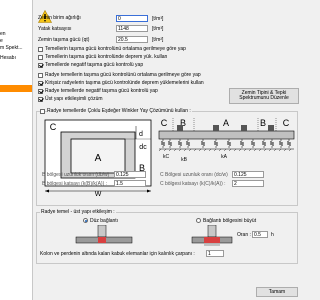 This screenshot has width=320, height=300. What do you see at coordinates (248, 174) in the screenshot?
I see `c-width-input` at bounding box center [248, 174].